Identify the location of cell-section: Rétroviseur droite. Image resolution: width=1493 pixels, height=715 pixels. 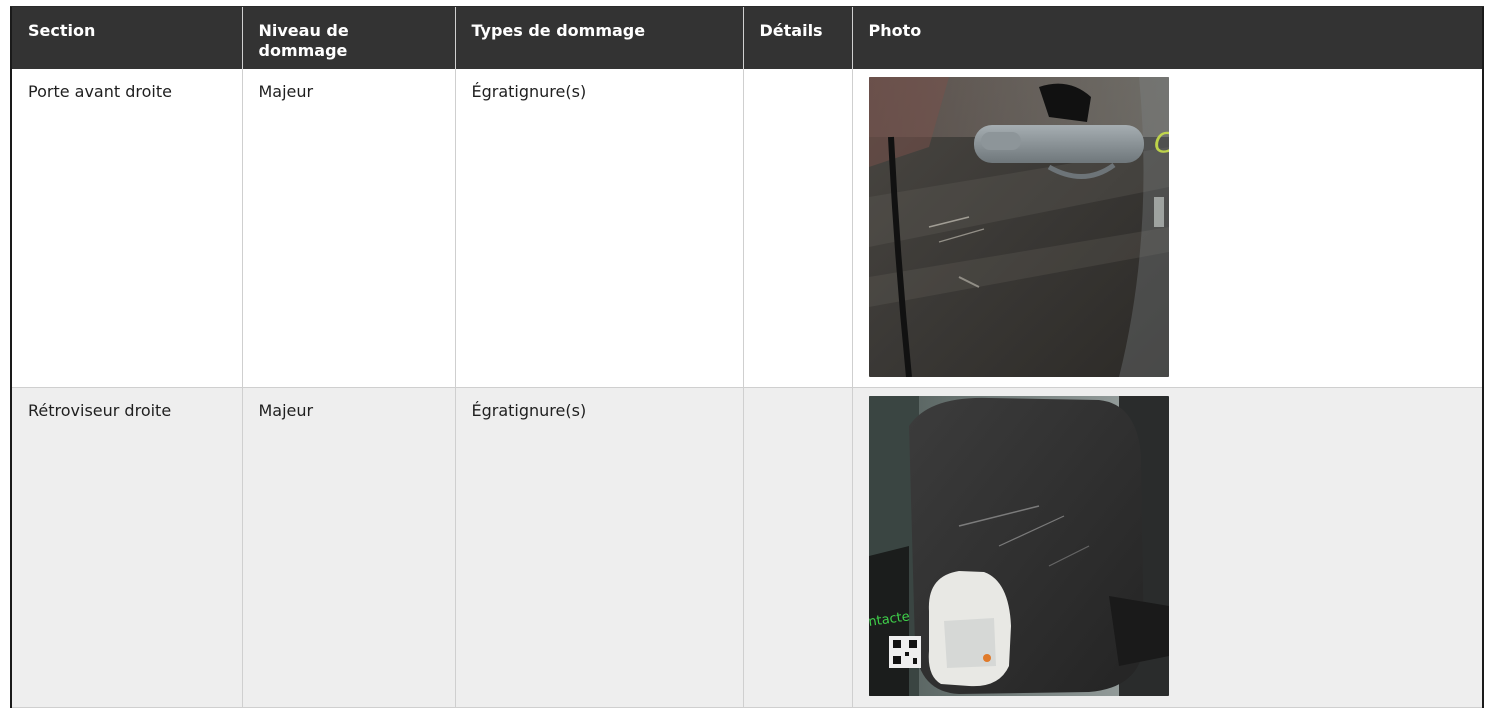
(126, 547).